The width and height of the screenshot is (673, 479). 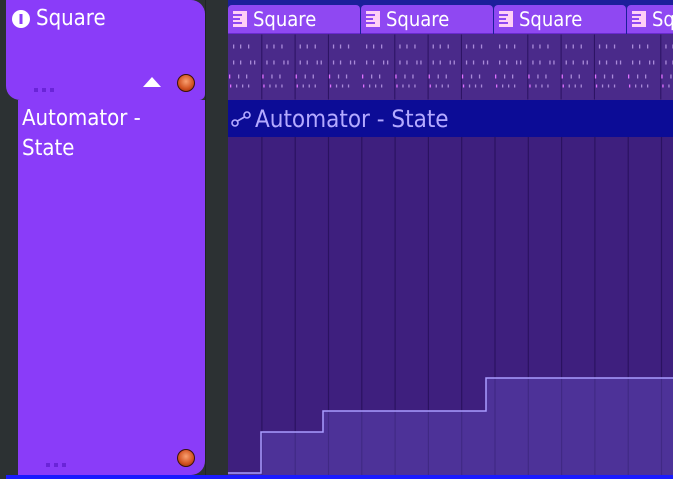 I want to click on track-header: Square, so click(x=105, y=50).